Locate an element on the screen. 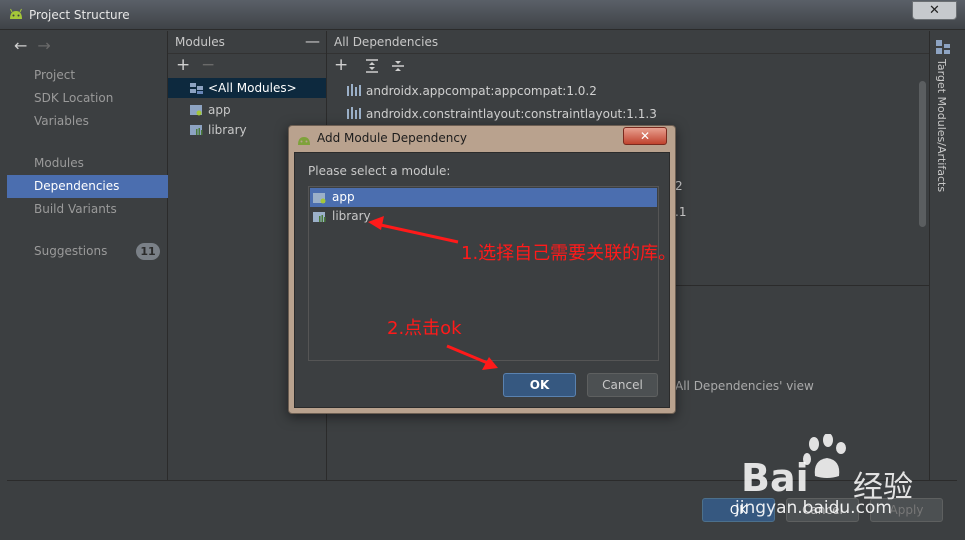 This screenshot has width=965, height=540. watermark-url: jingyan.baidu.com is located at coordinates (813, 508).